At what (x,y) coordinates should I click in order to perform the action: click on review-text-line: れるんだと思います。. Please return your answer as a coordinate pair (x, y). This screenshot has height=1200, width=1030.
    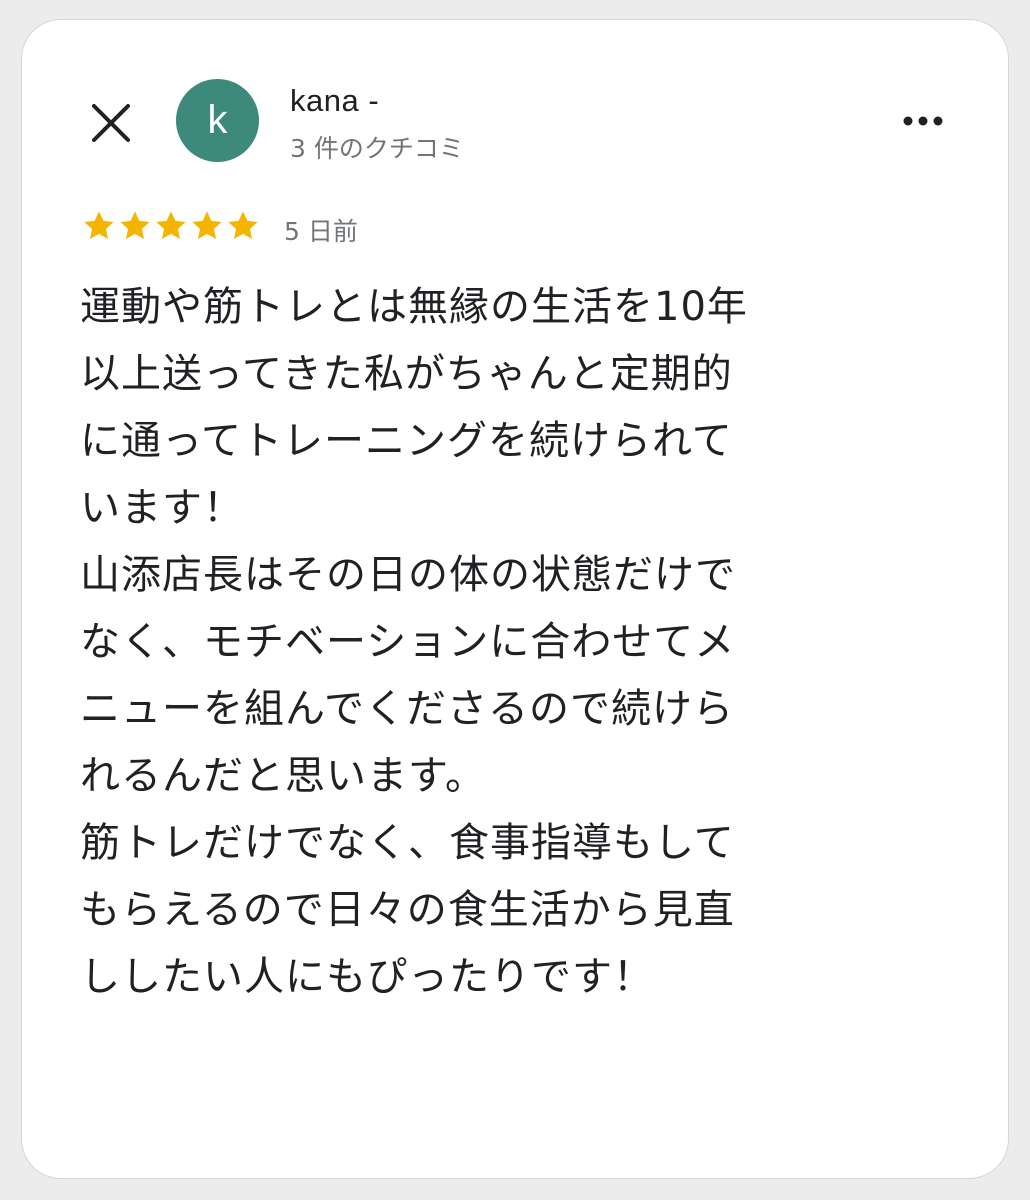
    Looking at the image, I should click on (283, 776).